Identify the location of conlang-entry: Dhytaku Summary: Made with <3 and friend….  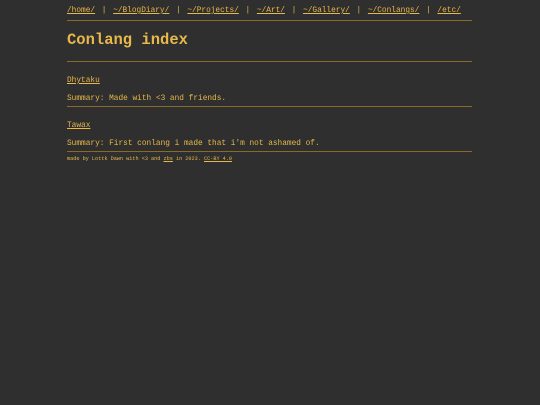
(269, 84).